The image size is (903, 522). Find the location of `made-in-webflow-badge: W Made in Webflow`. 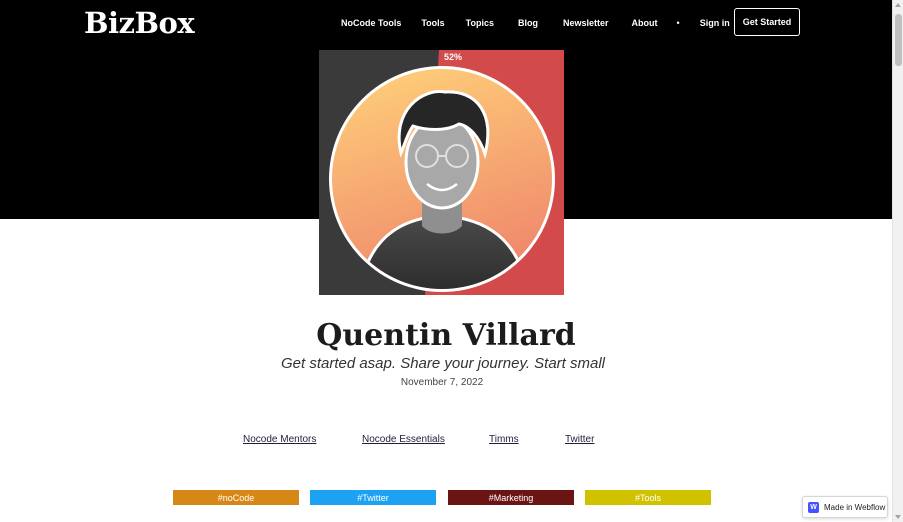

made-in-webflow-badge: W Made in Webflow is located at coordinates (845, 507).